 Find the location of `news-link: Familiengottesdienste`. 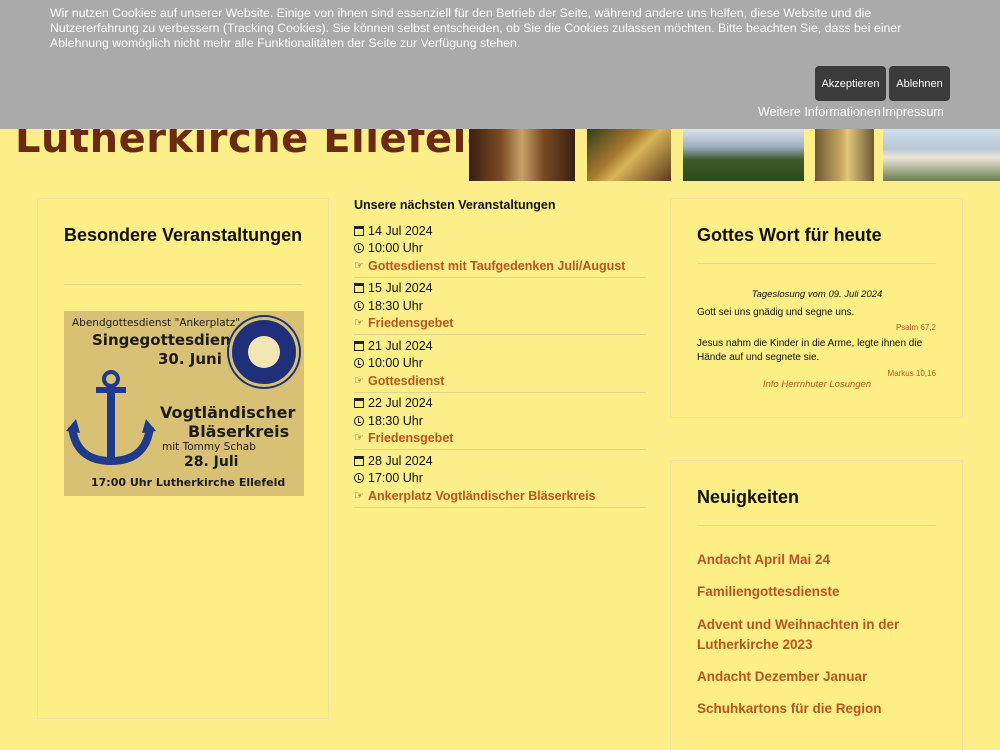

news-link: Familiengottesdienste is located at coordinates (817, 592).